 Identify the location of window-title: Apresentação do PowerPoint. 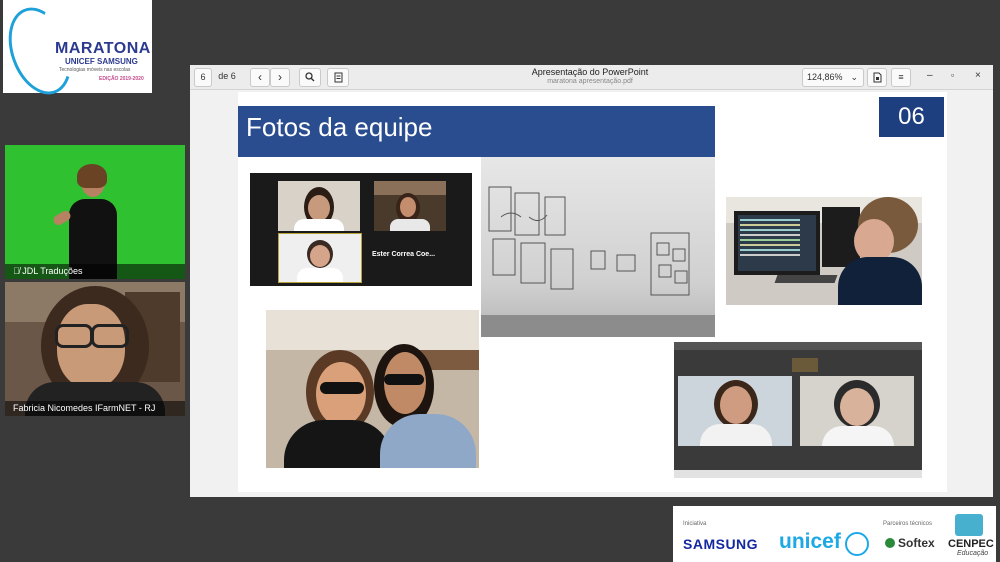
(590, 72).